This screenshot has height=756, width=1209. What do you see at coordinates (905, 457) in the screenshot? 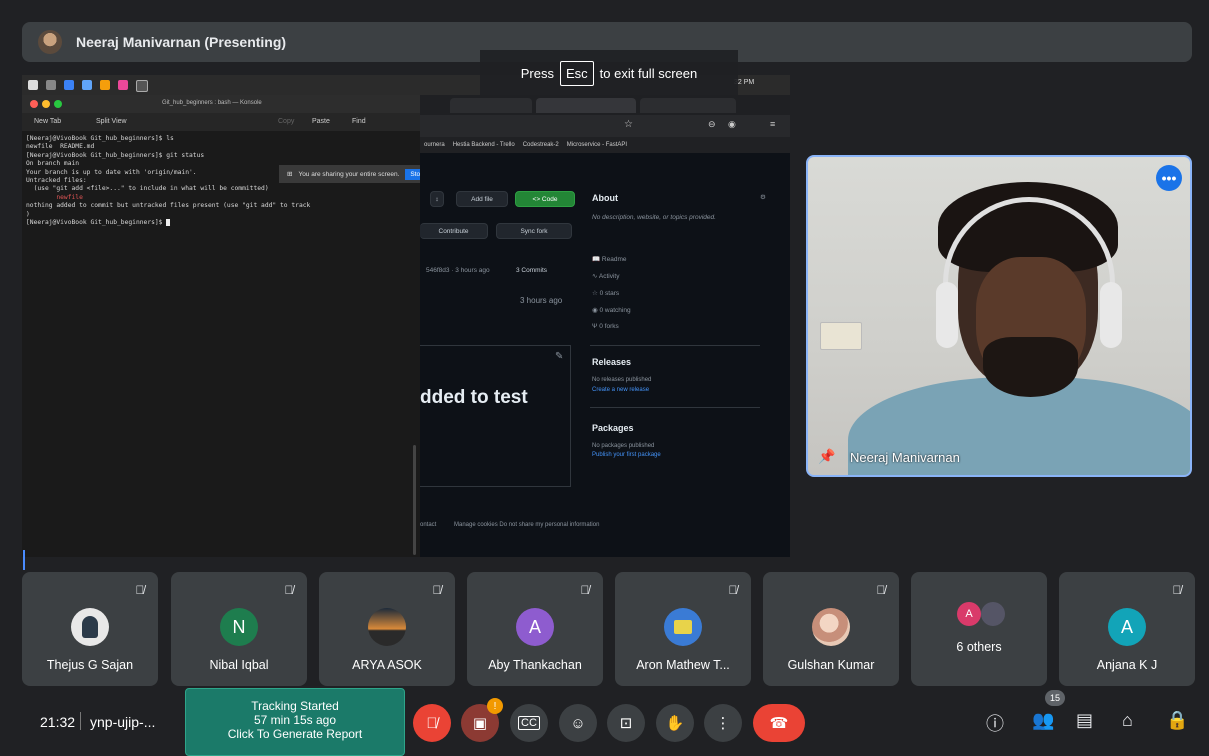
I see `presenter-video-name: Neeraj Manivarnan` at bounding box center [905, 457].